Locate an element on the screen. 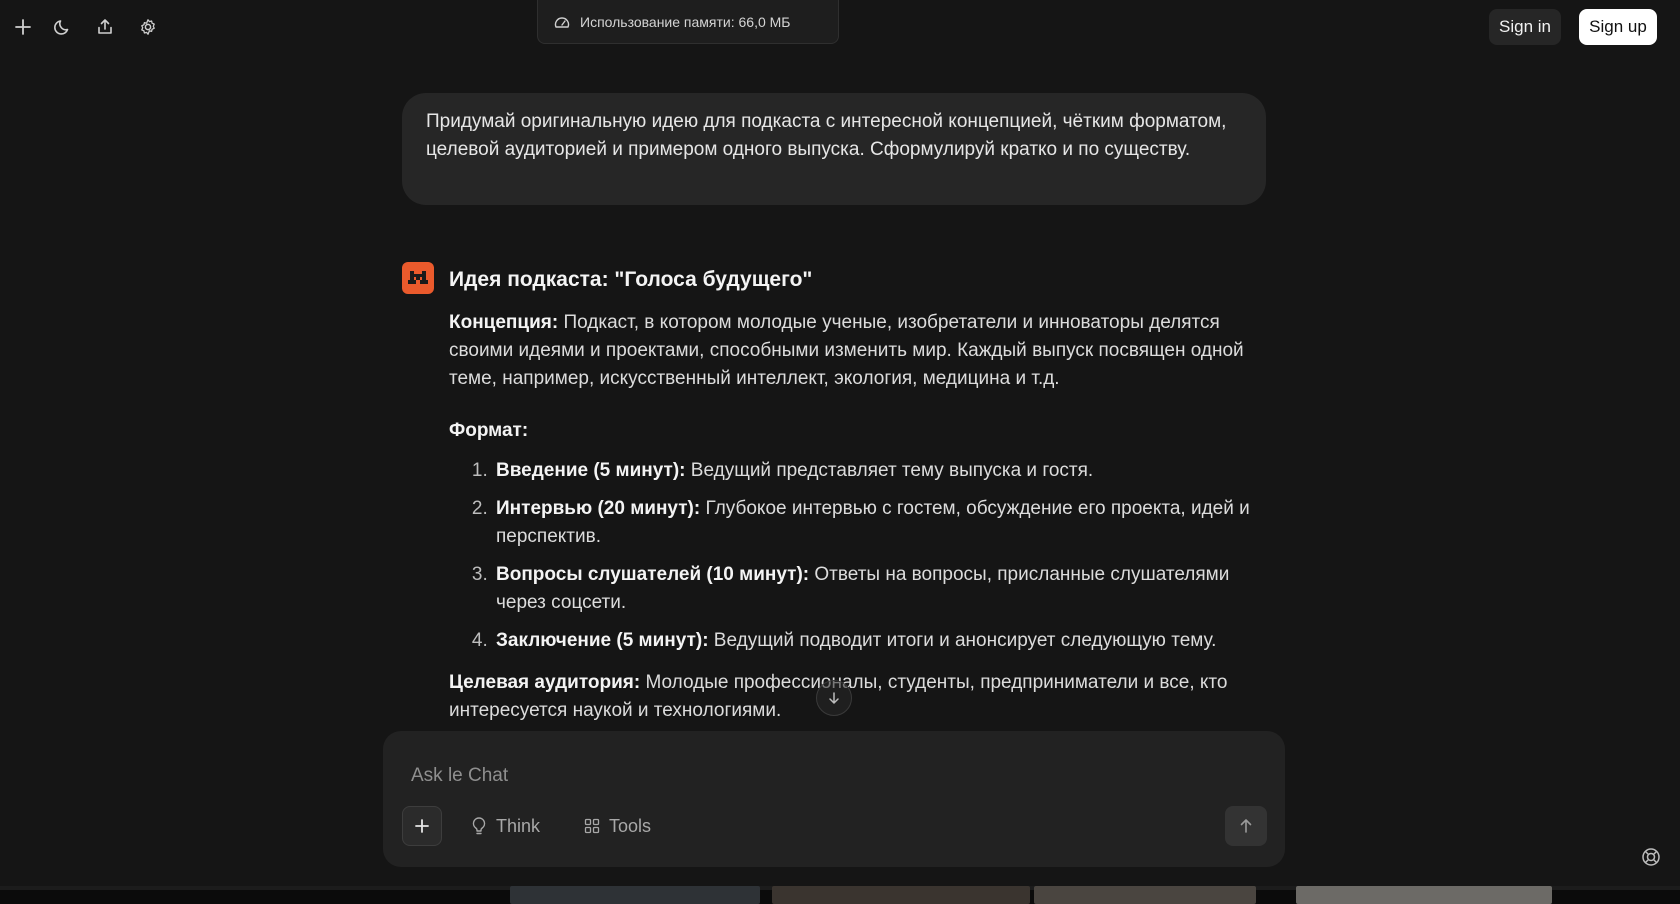 The width and height of the screenshot is (1680, 904). audience-label: Целевая аудитория: is located at coordinates (545, 682).